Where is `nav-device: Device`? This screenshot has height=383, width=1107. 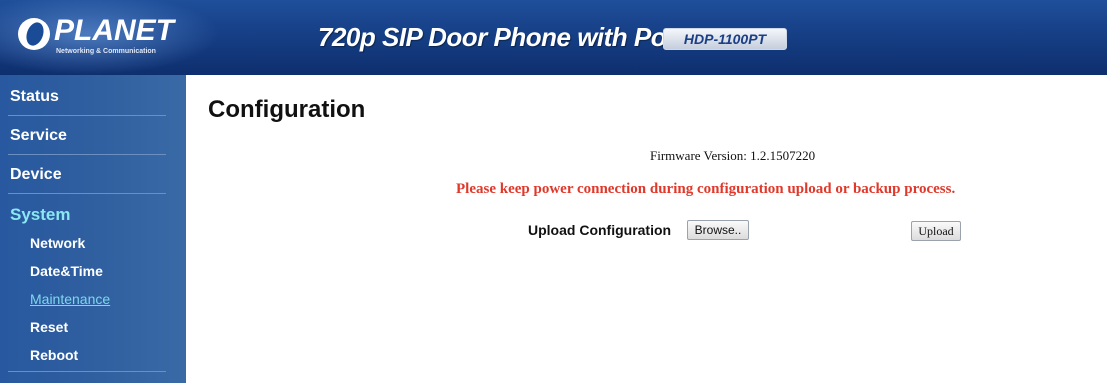 nav-device: Device is located at coordinates (93, 175).